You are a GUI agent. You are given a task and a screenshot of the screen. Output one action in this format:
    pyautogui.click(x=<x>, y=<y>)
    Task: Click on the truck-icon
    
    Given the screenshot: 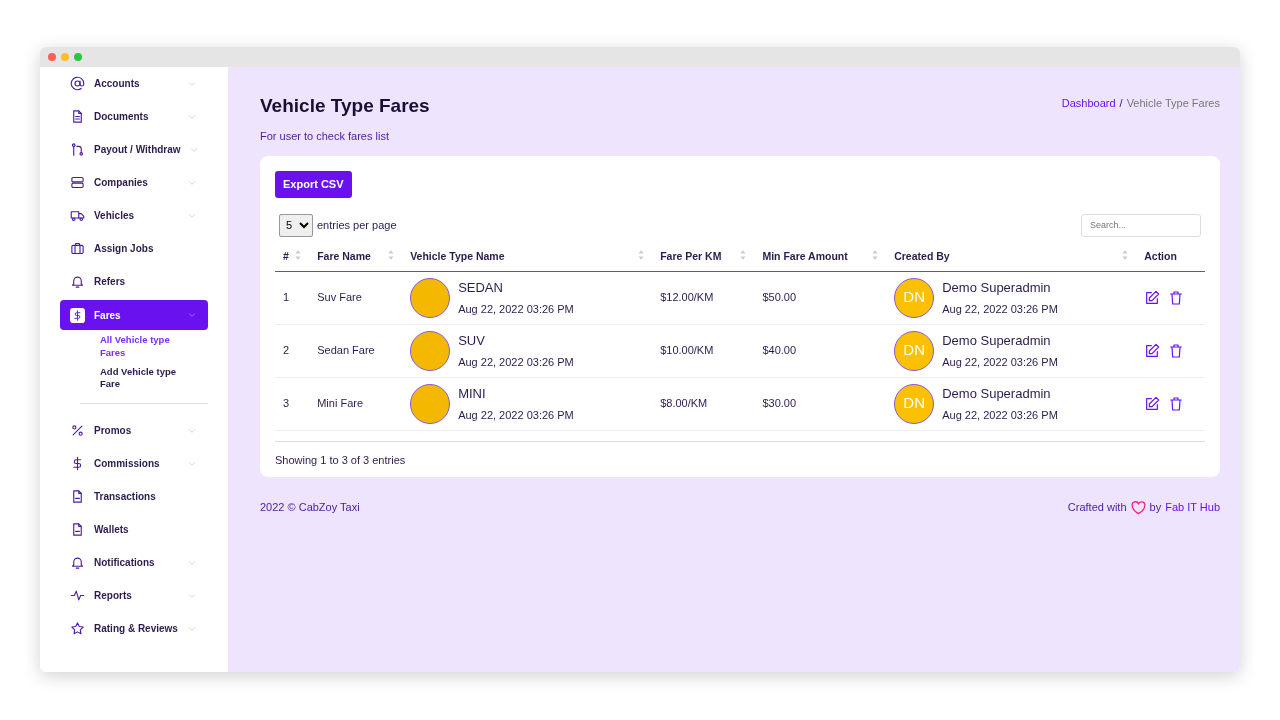 What is the action you would take?
    pyautogui.click(x=77, y=215)
    